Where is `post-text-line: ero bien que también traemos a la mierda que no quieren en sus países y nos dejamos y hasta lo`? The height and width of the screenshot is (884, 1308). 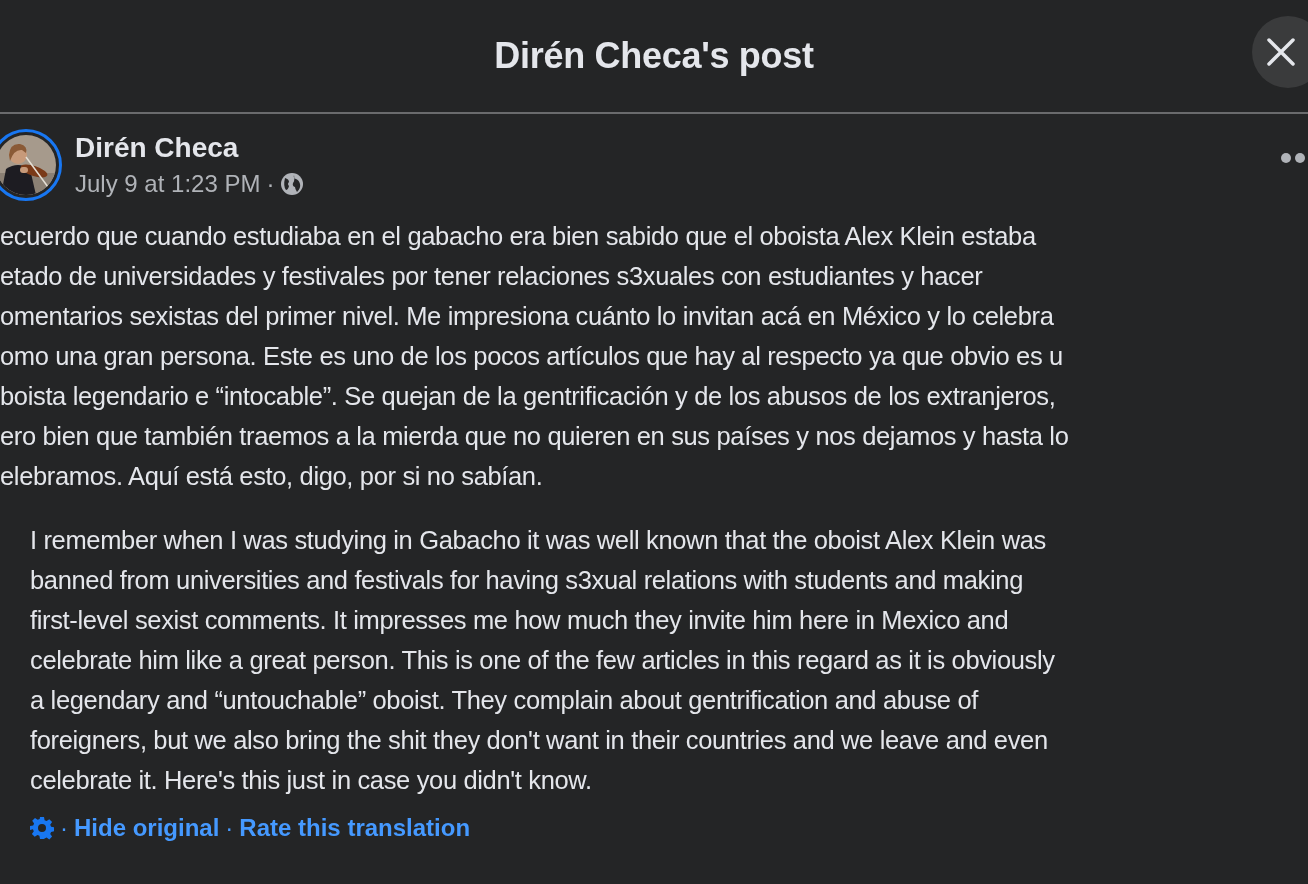 post-text-line: ero bien que también traemos a la mierda que no quieren en sus países y nos dejamos y hasta lo is located at coordinates (535, 436).